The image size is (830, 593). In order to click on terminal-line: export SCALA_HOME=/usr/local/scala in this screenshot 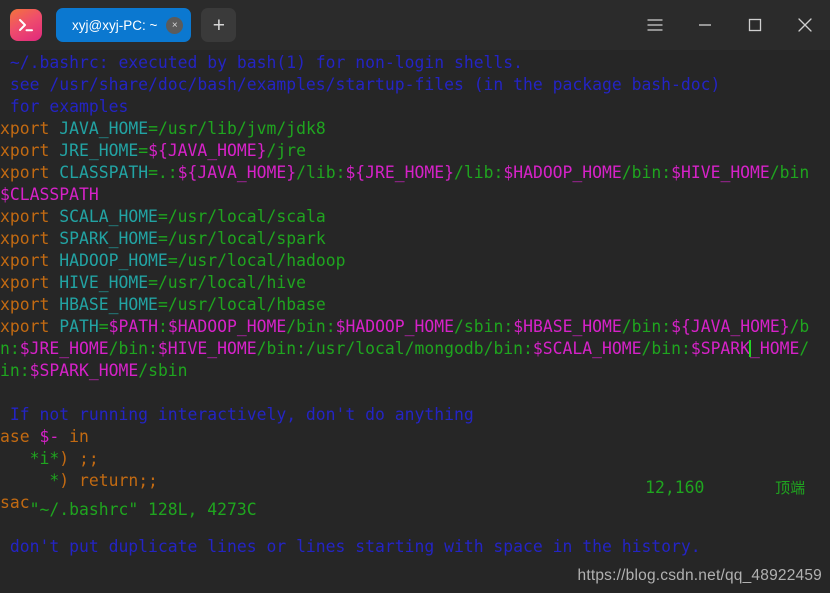, I will do `click(415, 217)`.